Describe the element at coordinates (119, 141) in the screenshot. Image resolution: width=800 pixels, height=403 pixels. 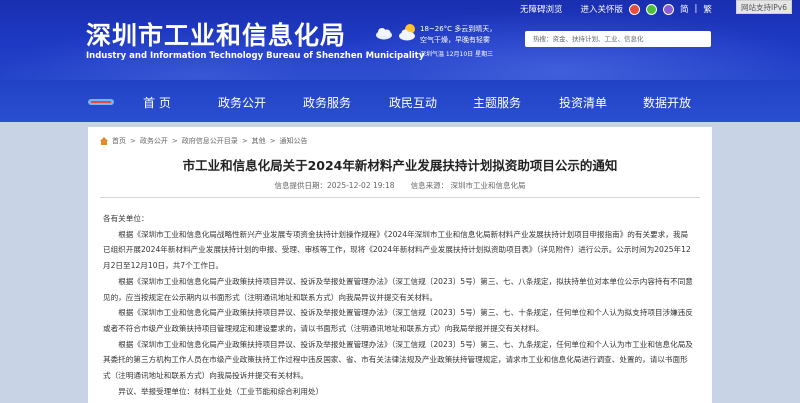
I see `breadcrumb-home: 首页` at that location.